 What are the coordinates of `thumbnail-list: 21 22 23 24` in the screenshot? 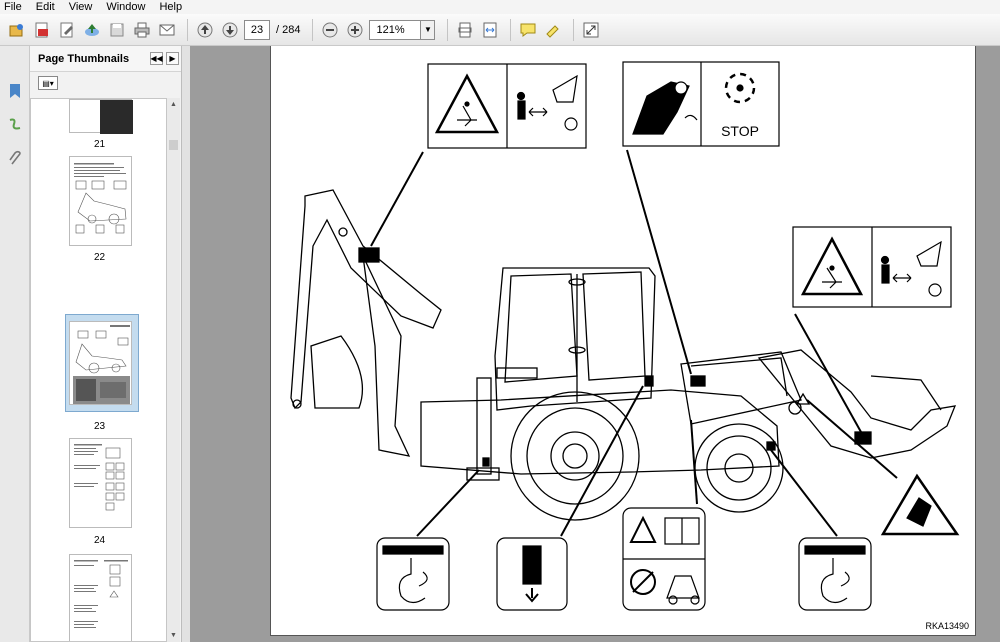 It's located at (98, 370).